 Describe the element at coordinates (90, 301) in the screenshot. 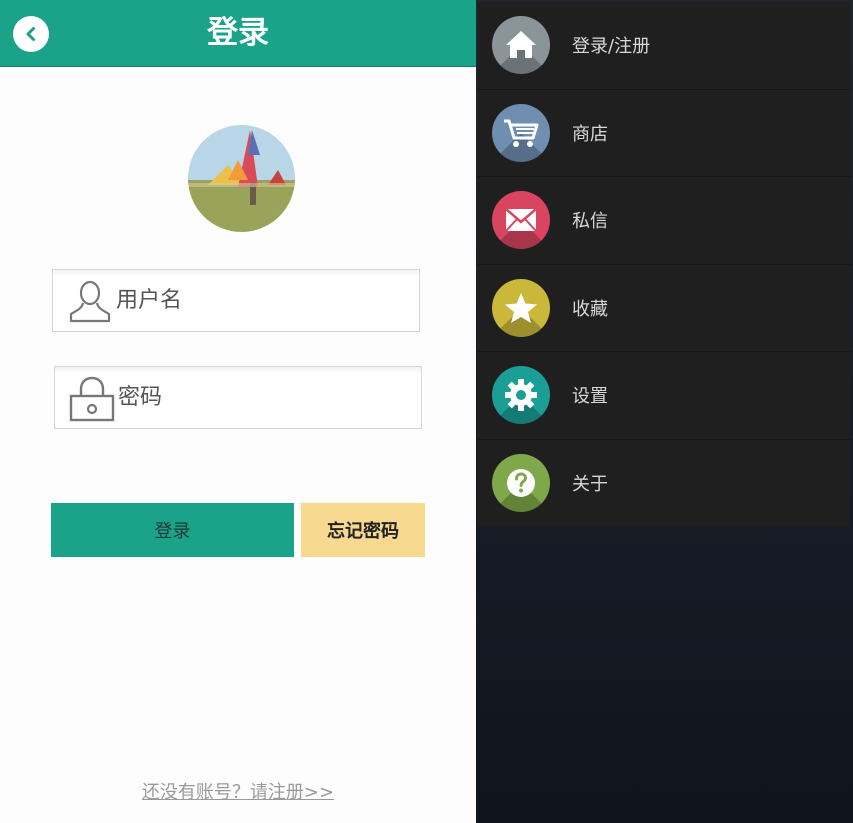

I see `user-icon` at that location.